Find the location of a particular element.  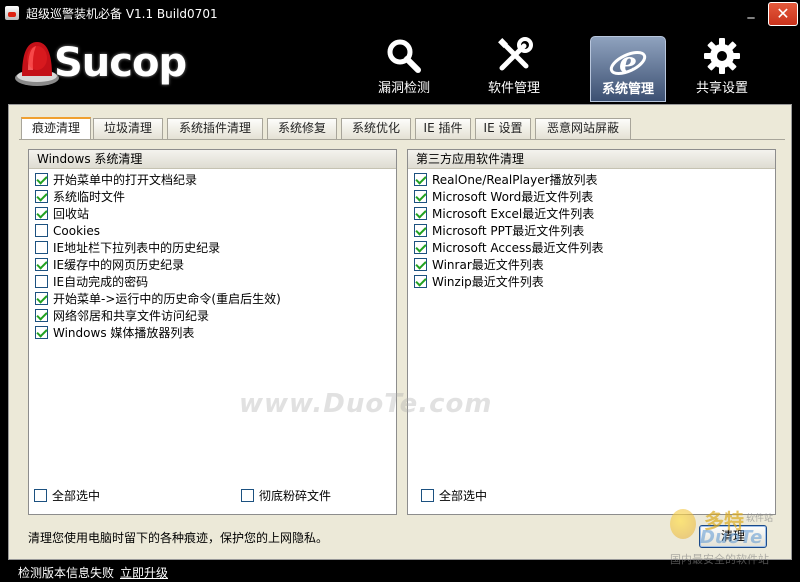

tab-ie-settings: IE 设置 is located at coordinates (503, 128).